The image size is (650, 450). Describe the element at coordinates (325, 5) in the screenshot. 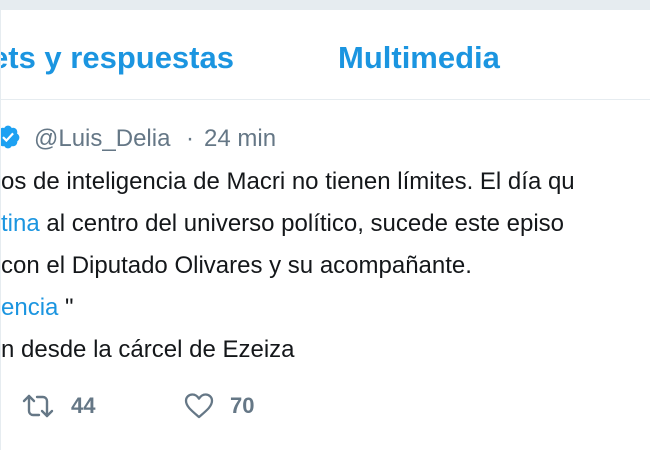

I see `top-strip` at that location.